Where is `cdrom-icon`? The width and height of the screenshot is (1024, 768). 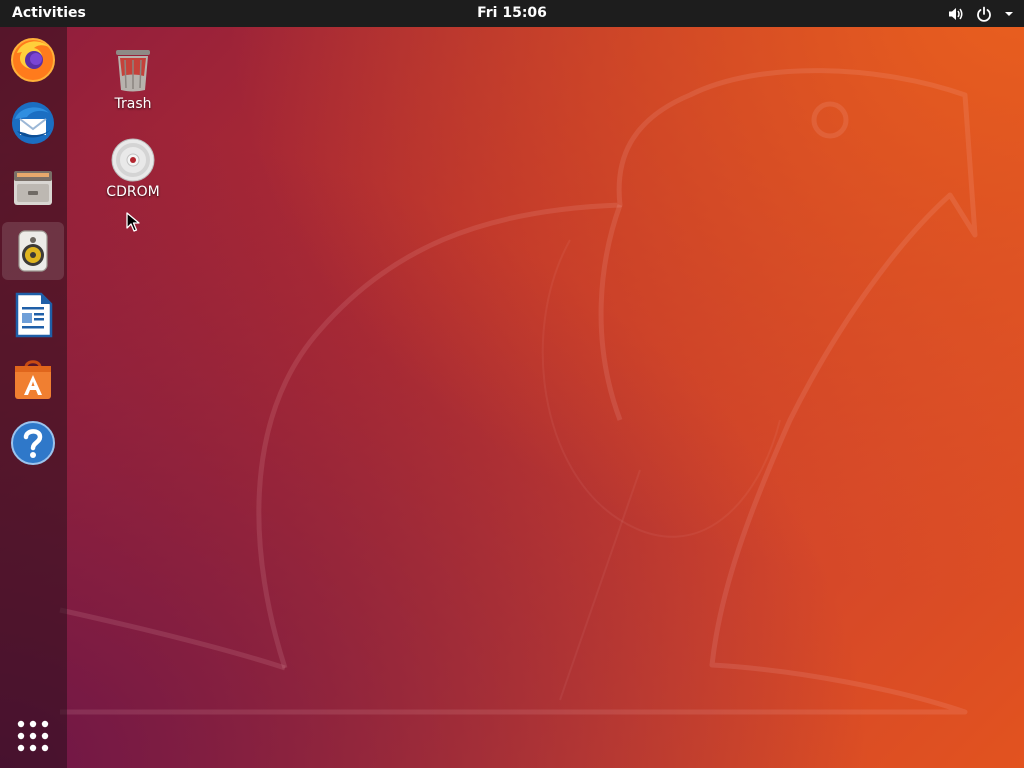
cdrom-icon is located at coordinates (133, 160).